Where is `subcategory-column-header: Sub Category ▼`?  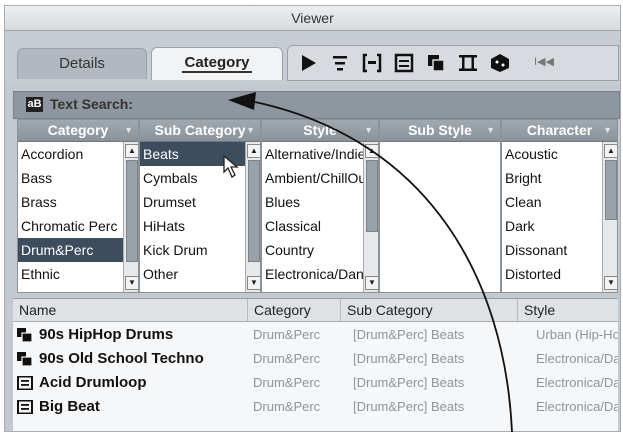 subcategory-column-header: Sub Category ▼ is located at coordinates (200, 131).